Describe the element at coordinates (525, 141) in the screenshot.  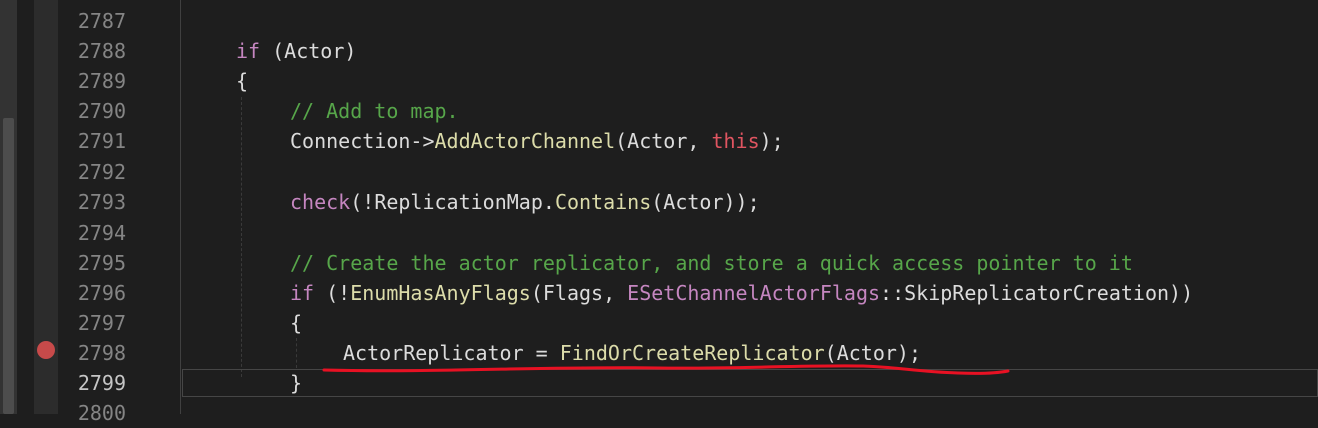
I see `function-name: AddActorChannel` at that location.